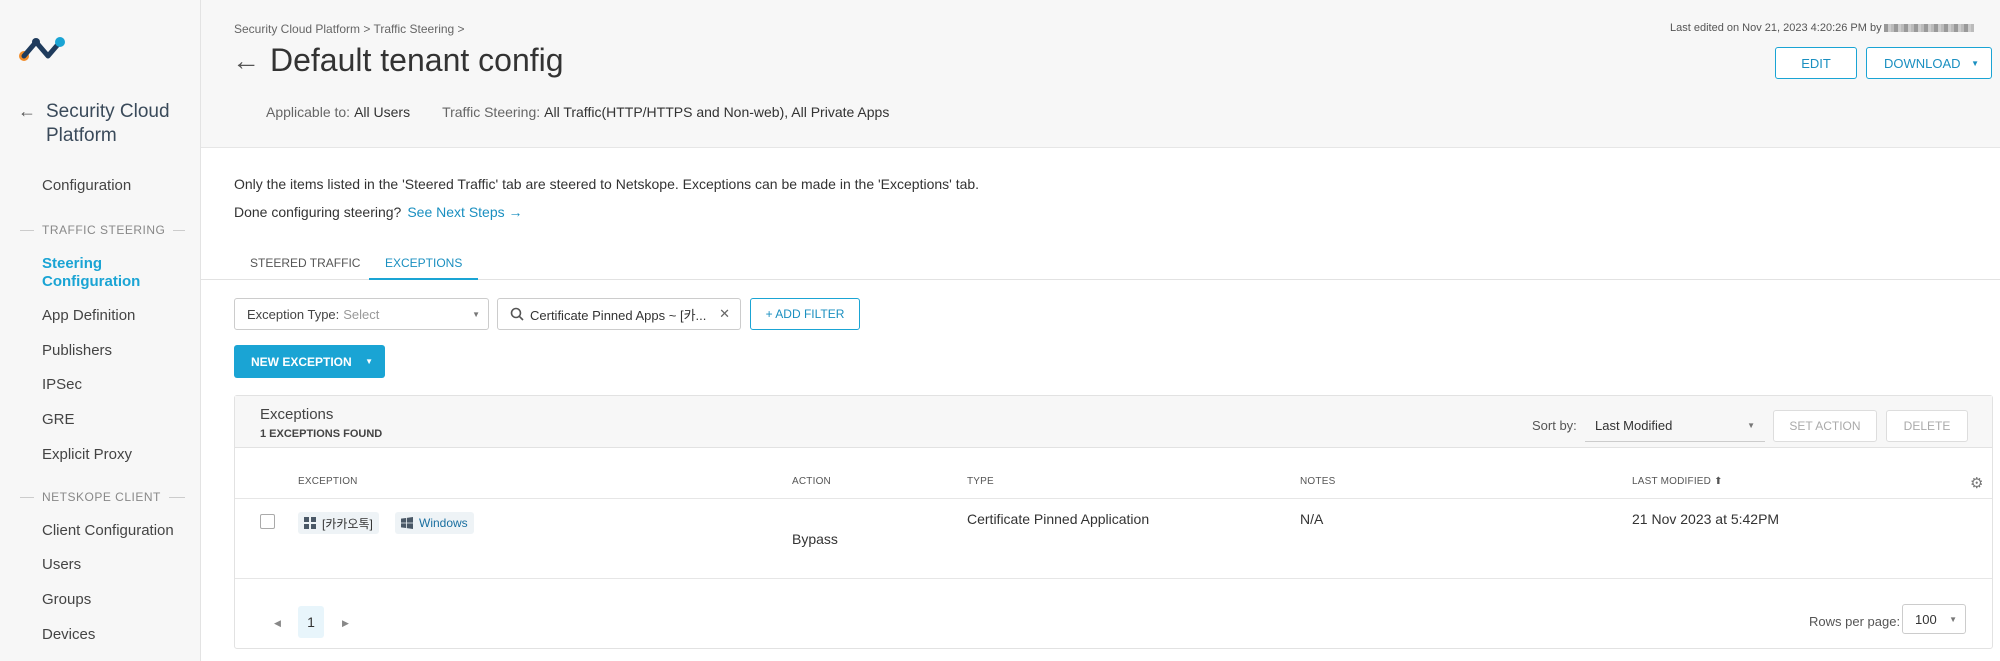 This screenshot has width=2000, height=661. What do you see at coordinates (805, 314) in the screenshot?
I see `add-filter-button: + ADD FILTER` at bounding box center [805, 314].